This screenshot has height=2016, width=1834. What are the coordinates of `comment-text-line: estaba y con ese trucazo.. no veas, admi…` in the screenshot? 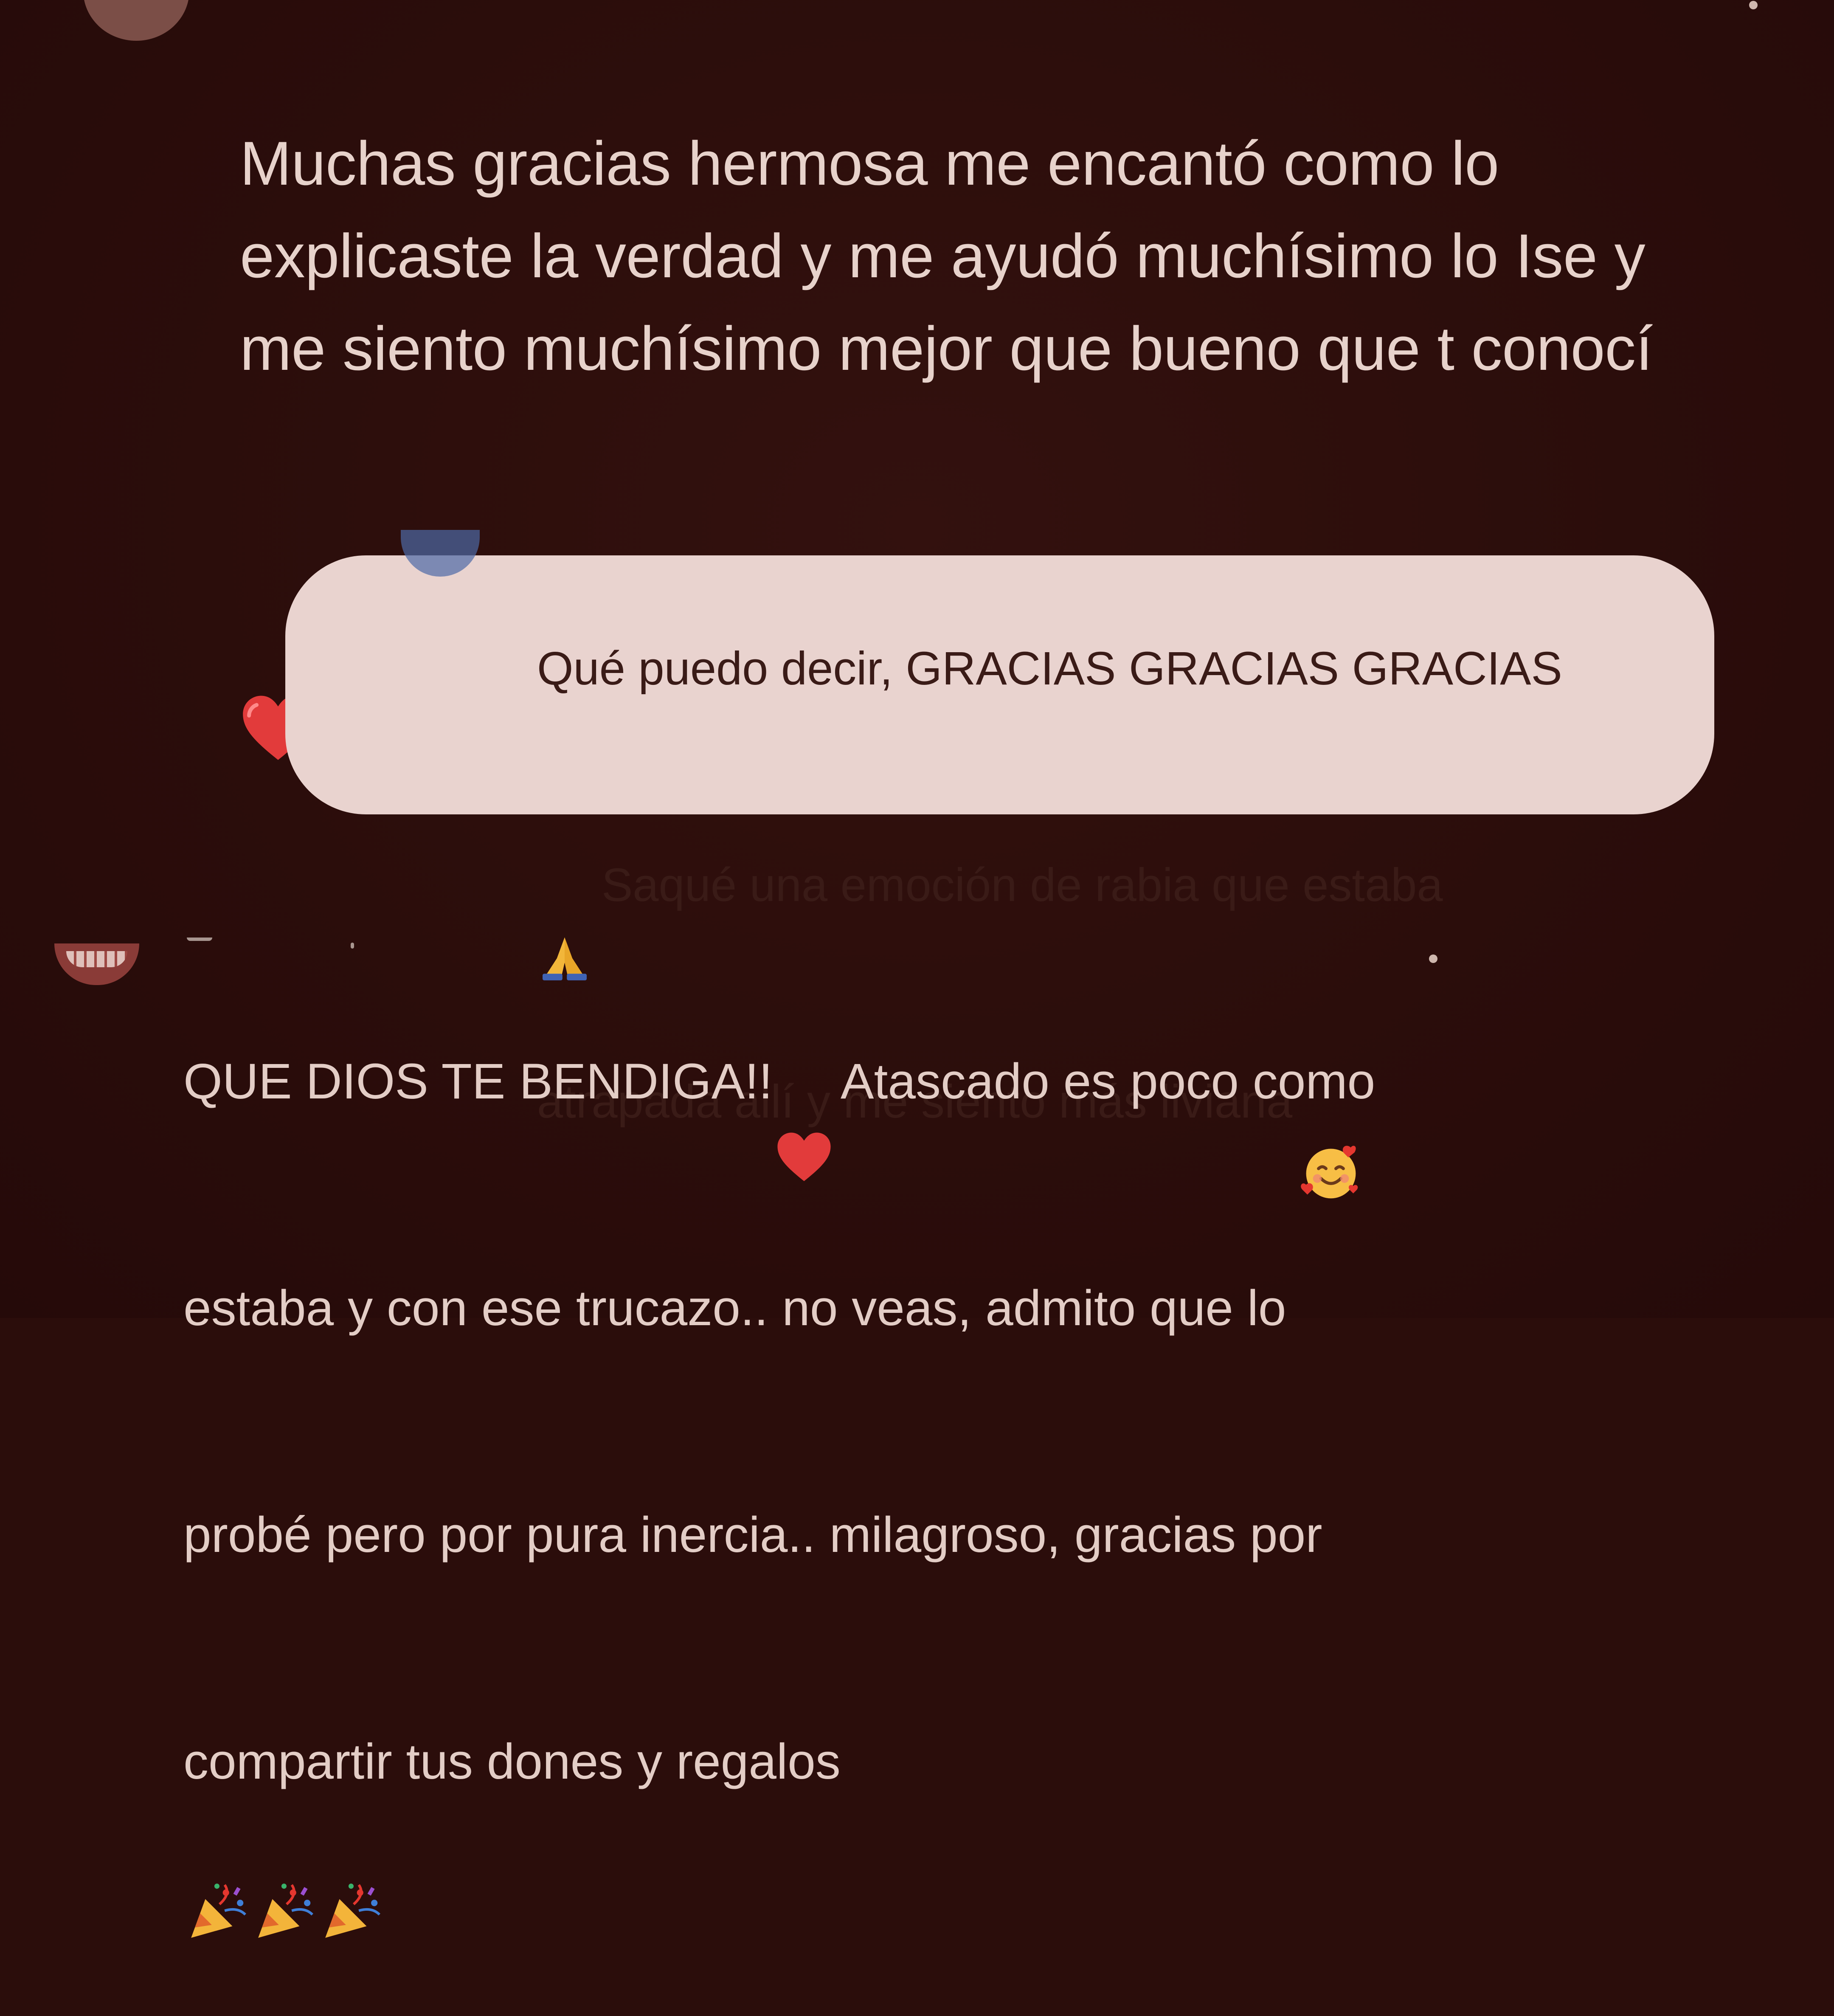 It's located at (734, 1308).